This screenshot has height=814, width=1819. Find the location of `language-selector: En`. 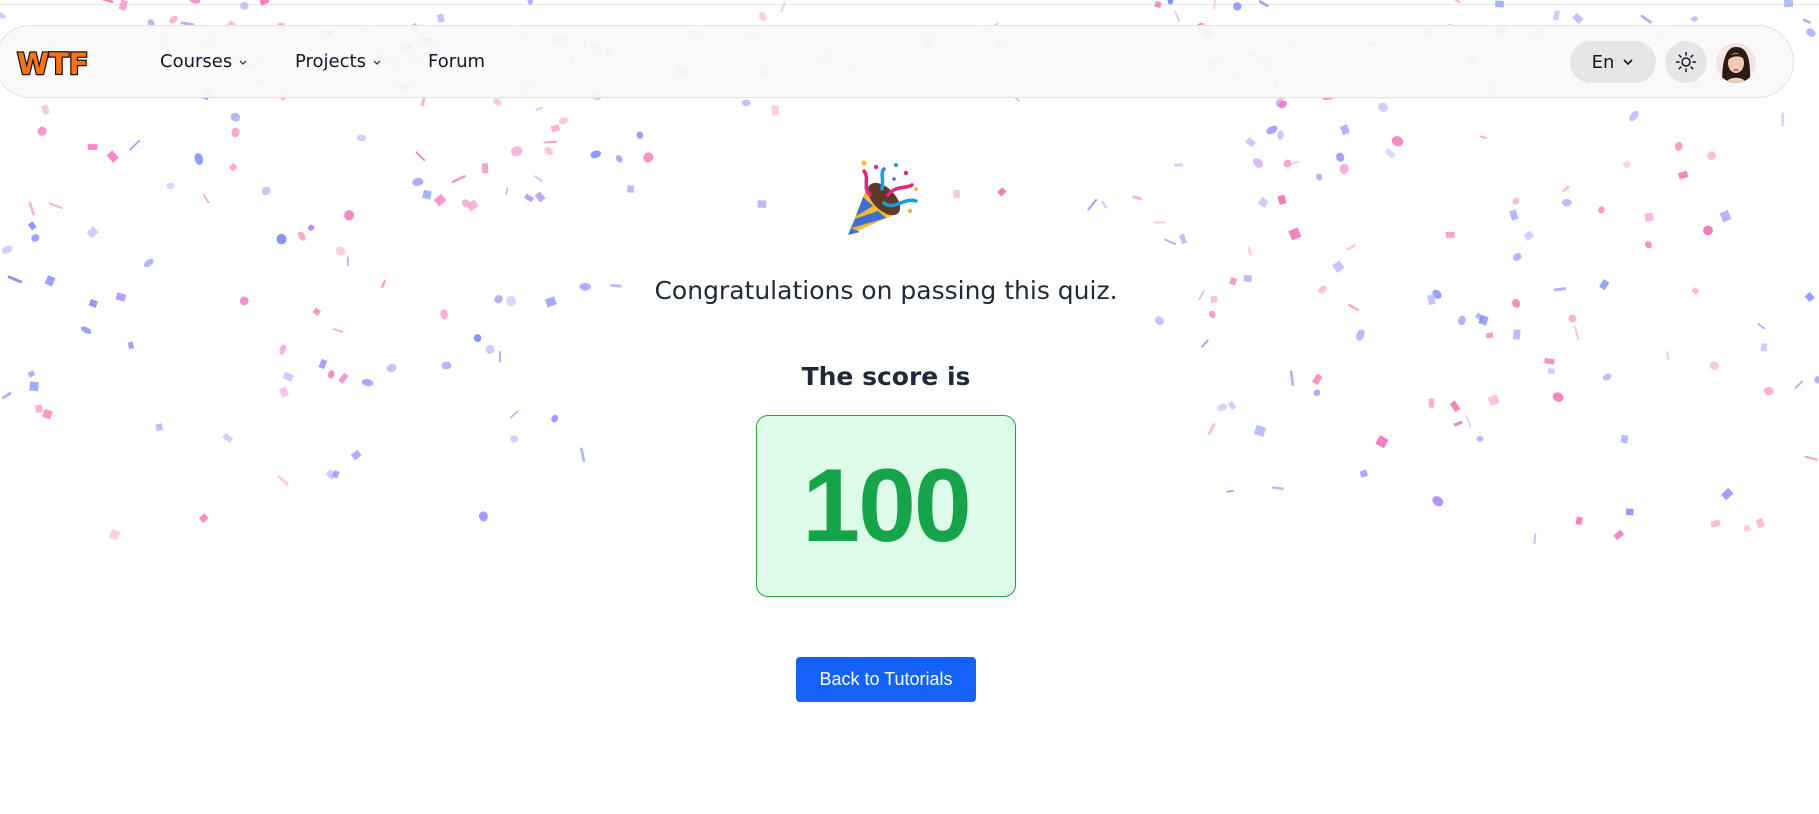

language-selector: En is located at coordinates (1613, 62).